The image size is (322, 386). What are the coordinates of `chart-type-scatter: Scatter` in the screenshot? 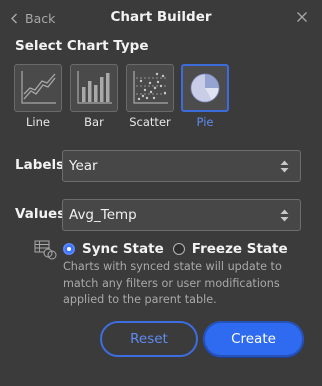 It's located at (150, 96).